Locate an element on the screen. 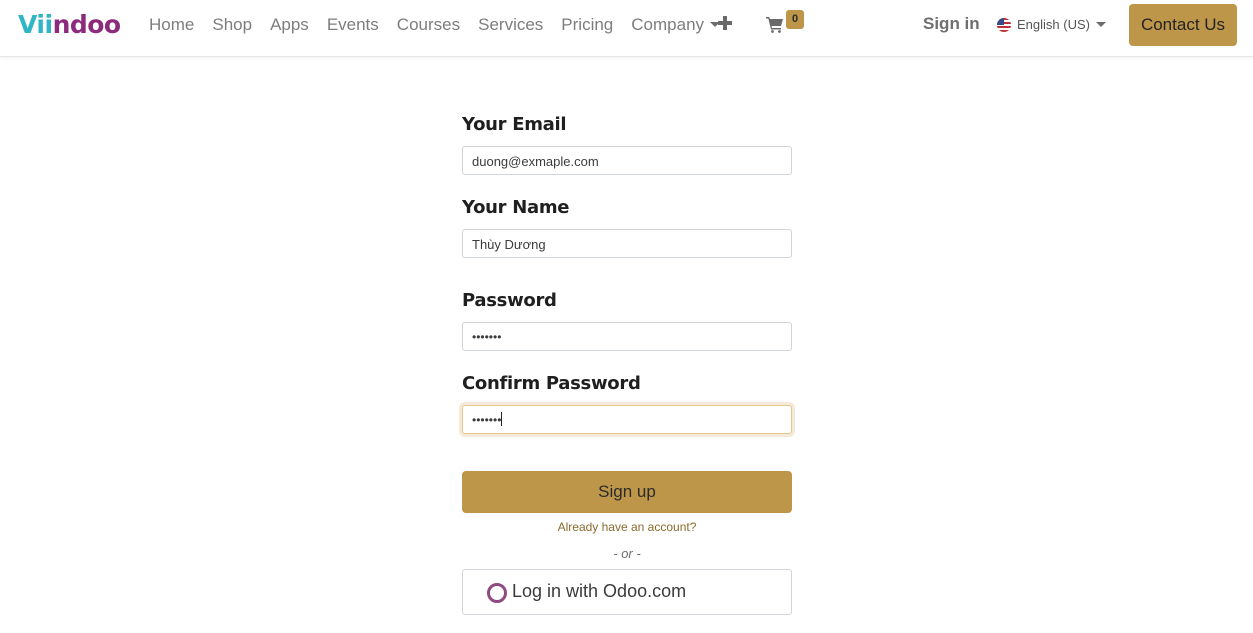 This screenshot has height=633, width=1253. login-with-odoo-button: Log in with Odoo.com is located at coordinates (627, 592).